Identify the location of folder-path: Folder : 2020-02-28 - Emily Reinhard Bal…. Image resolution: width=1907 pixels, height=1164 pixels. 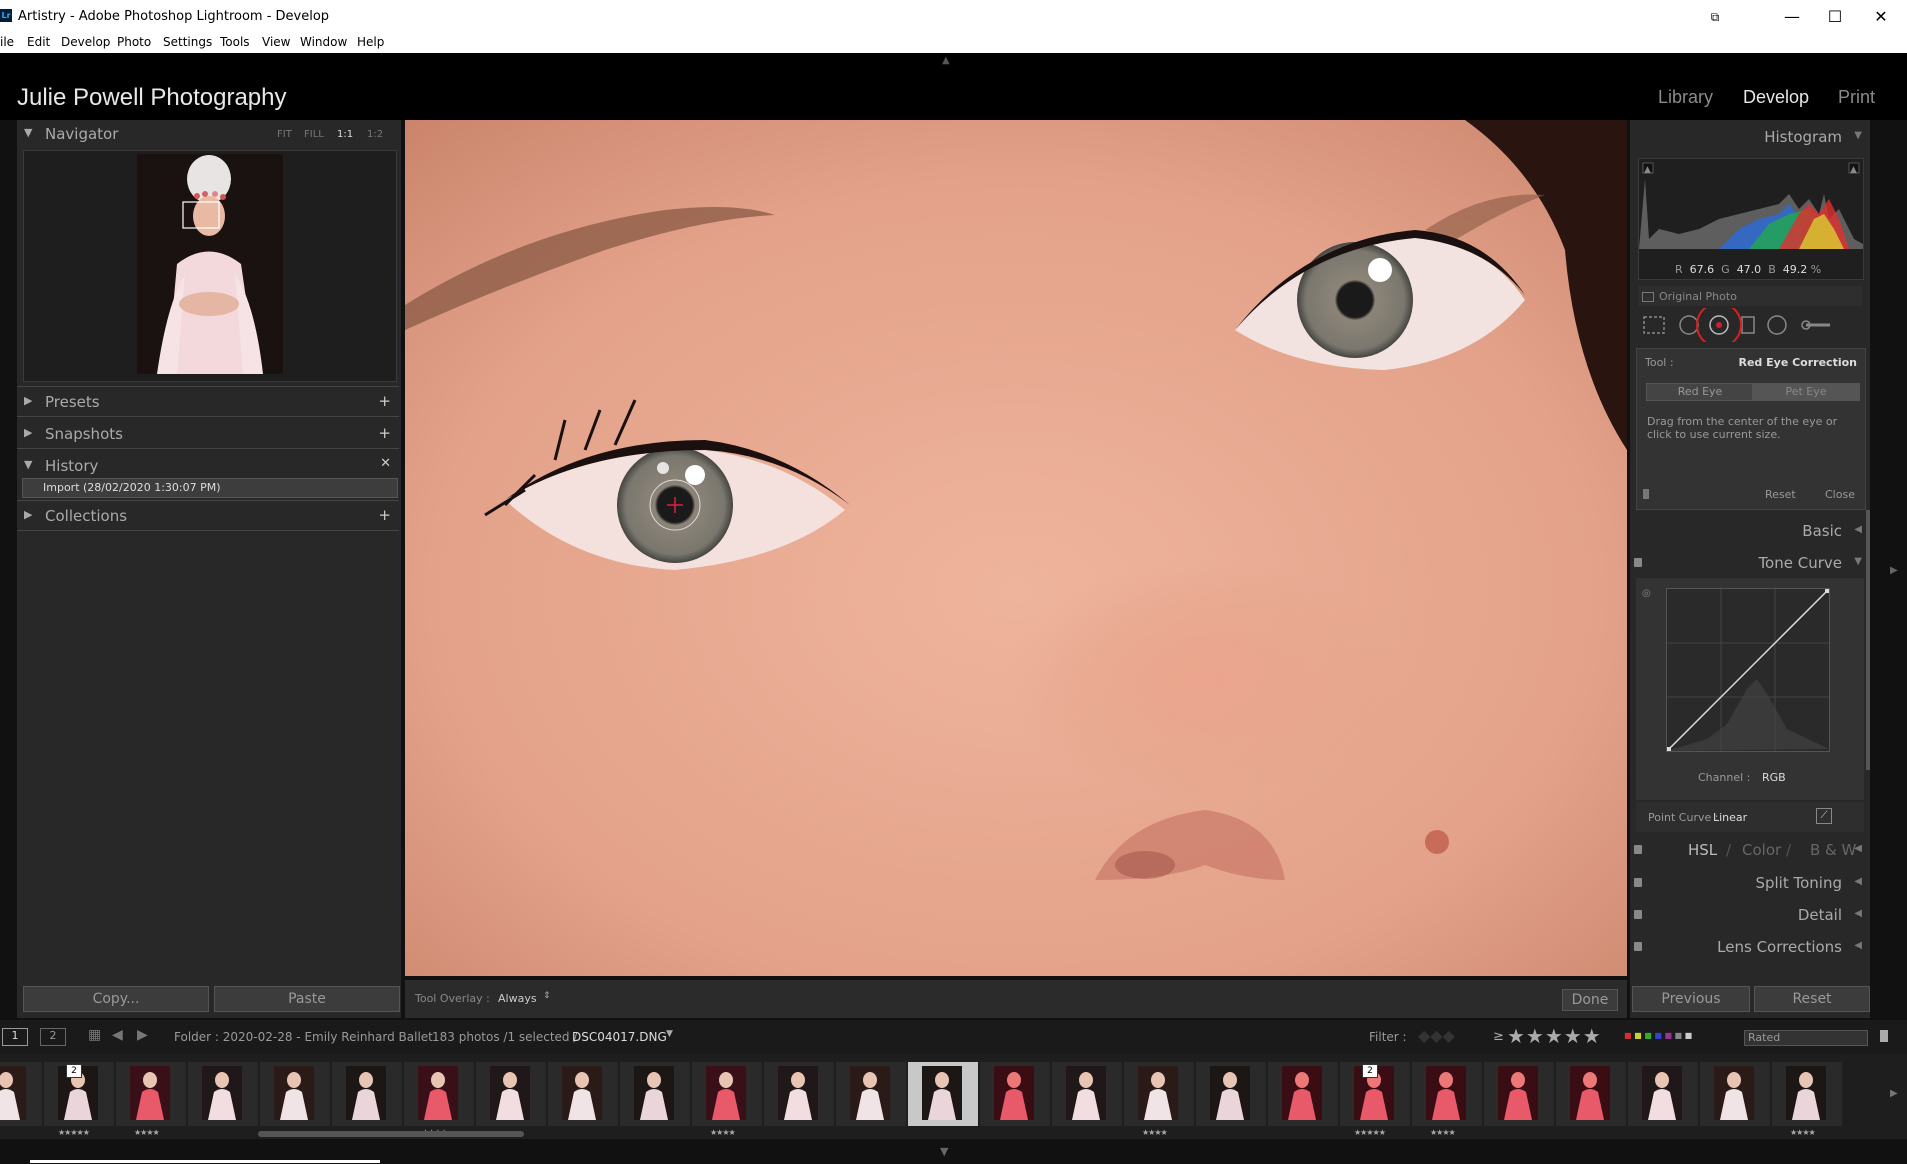
(303, 1037).